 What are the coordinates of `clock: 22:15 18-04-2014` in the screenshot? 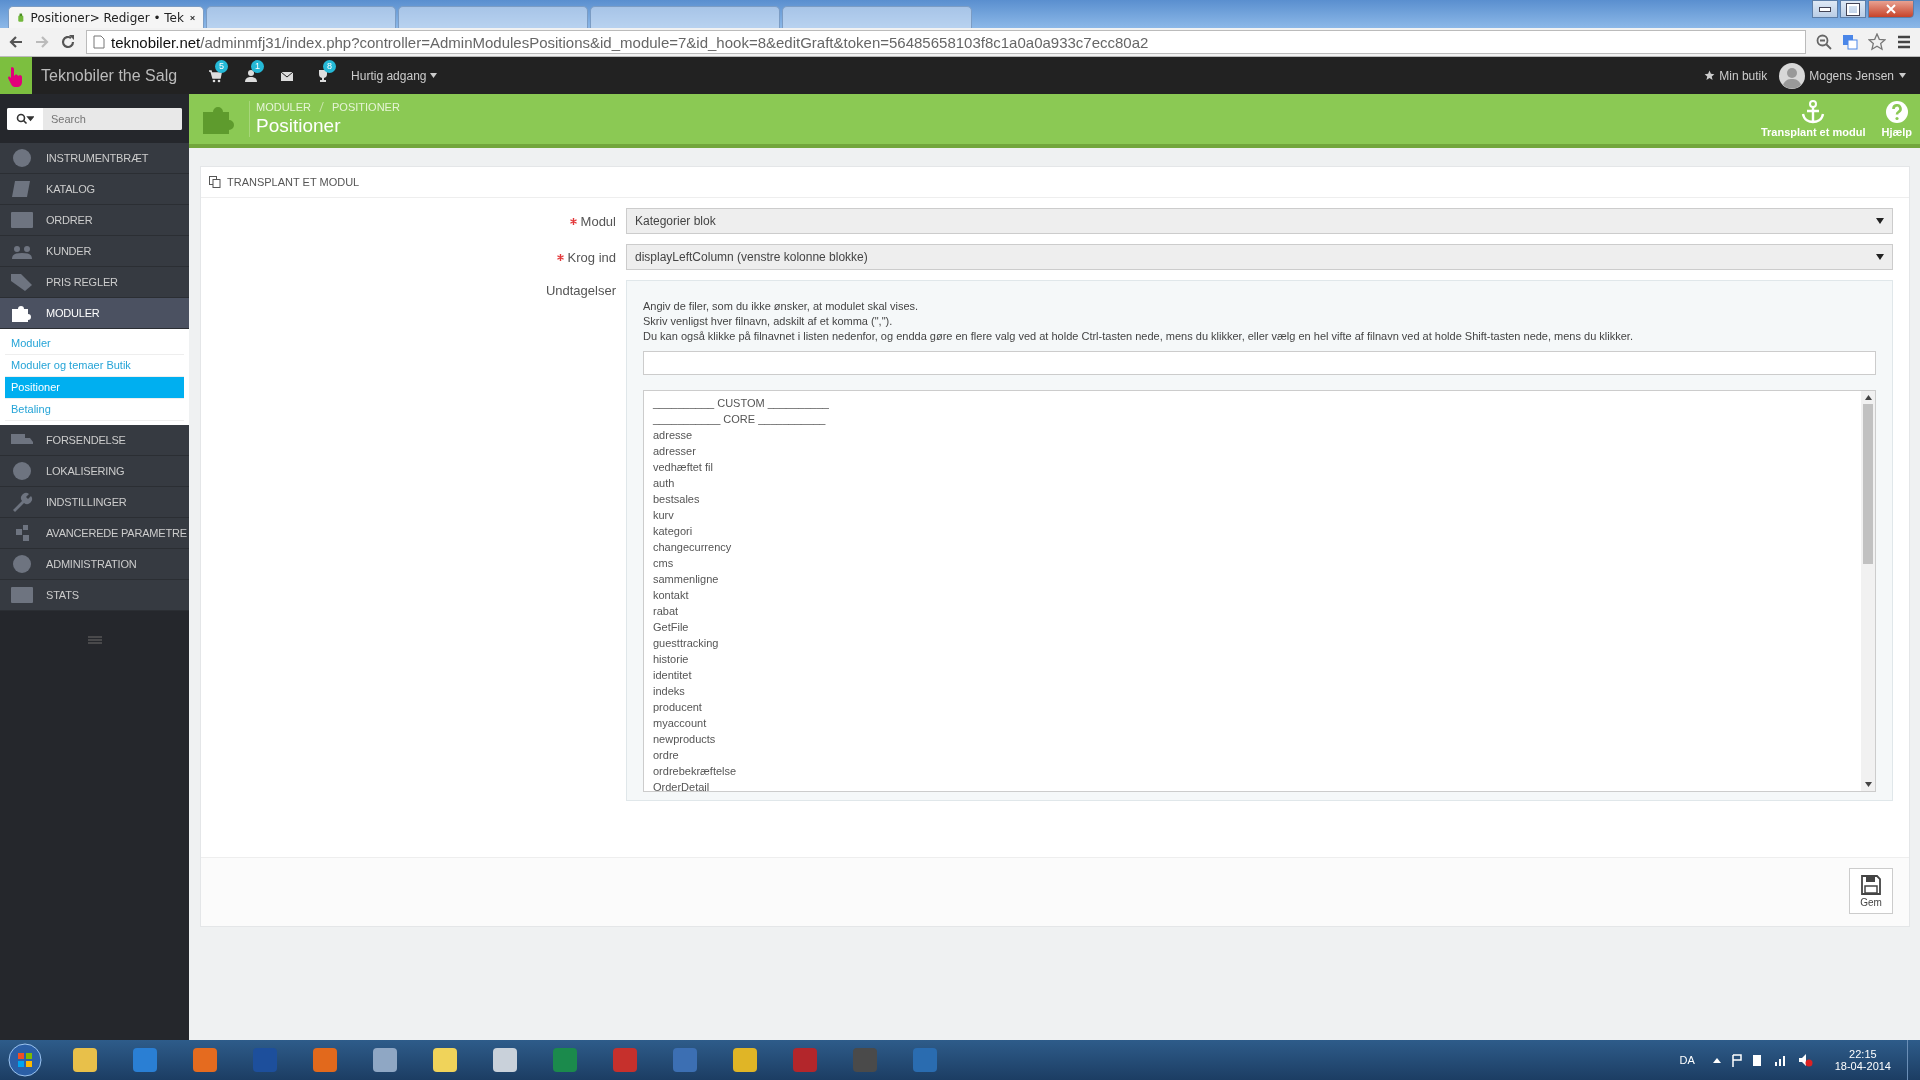 It's located at (1862, 1060).